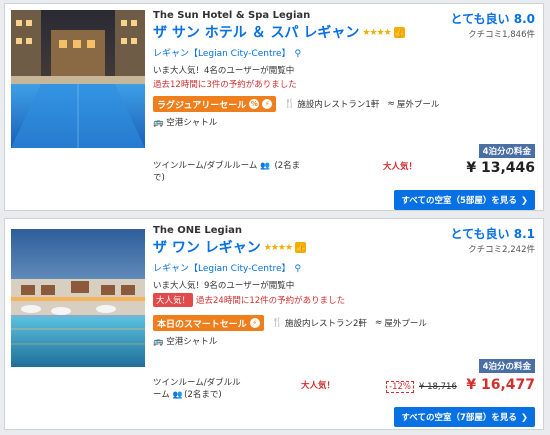  I want to click on booking-text: 大人気！ 過去24時間に12件の予約がありました, so click(249, 300).